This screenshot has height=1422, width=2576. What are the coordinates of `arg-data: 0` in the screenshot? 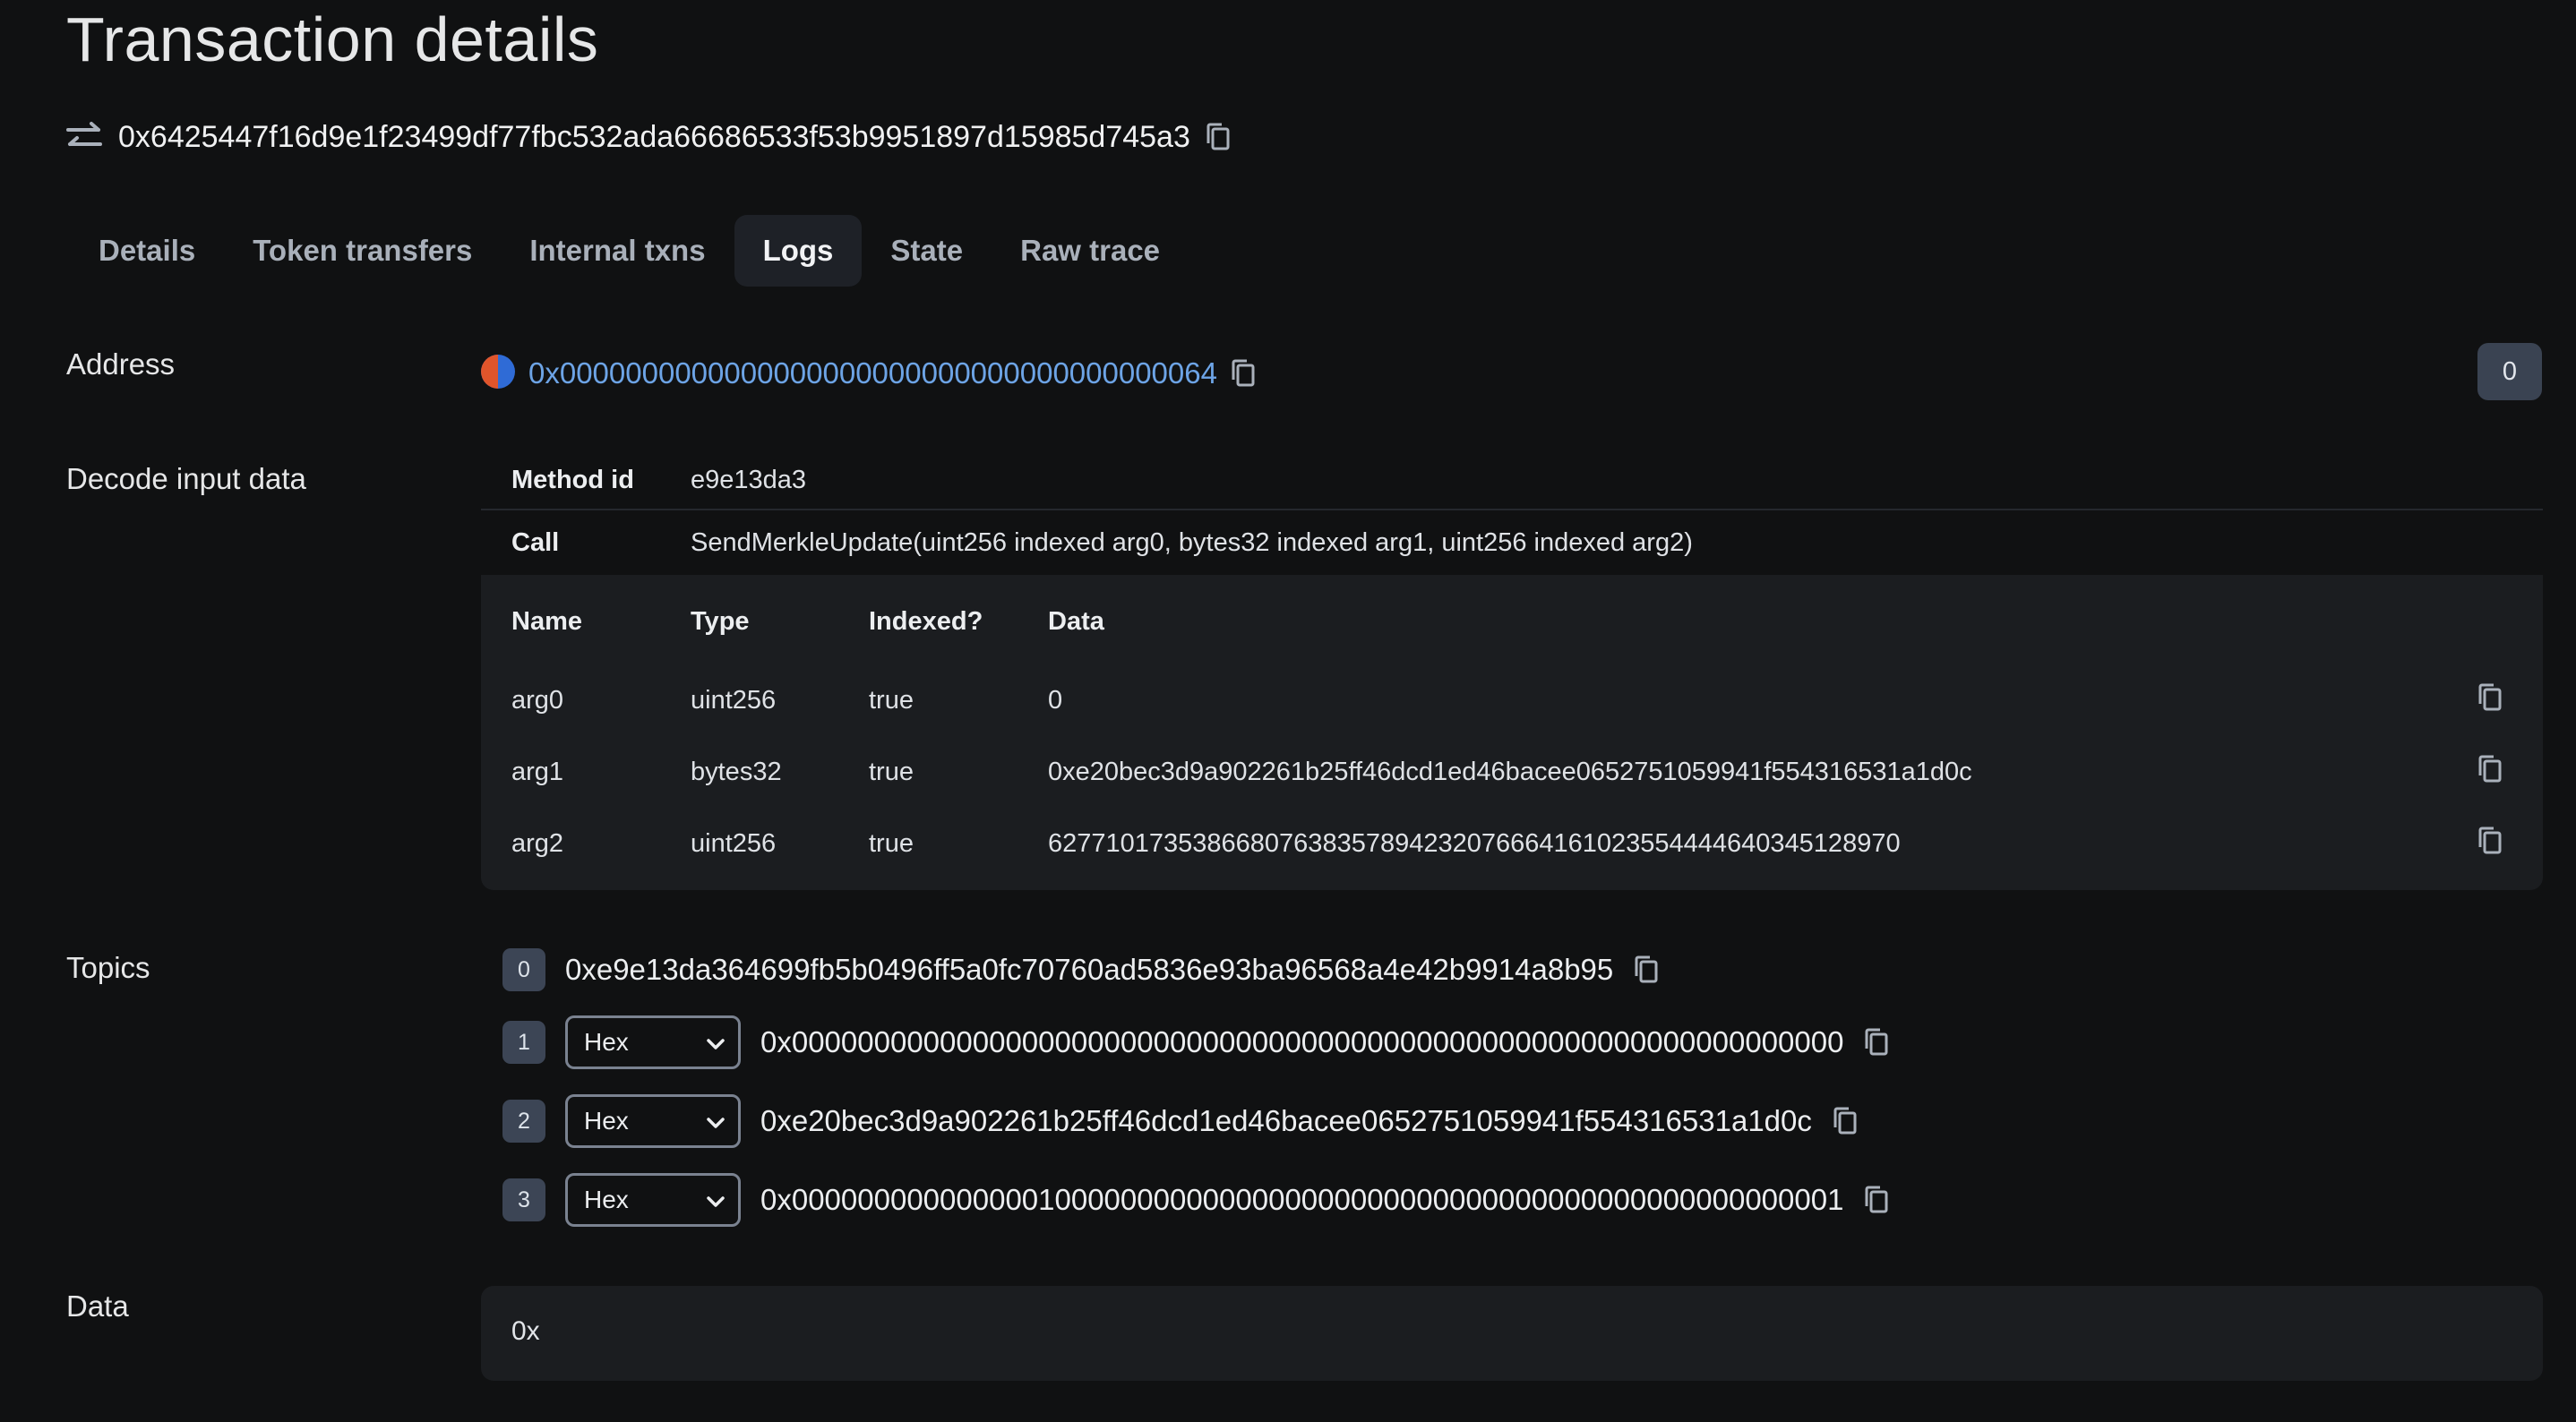 It's located at (1055, 700).